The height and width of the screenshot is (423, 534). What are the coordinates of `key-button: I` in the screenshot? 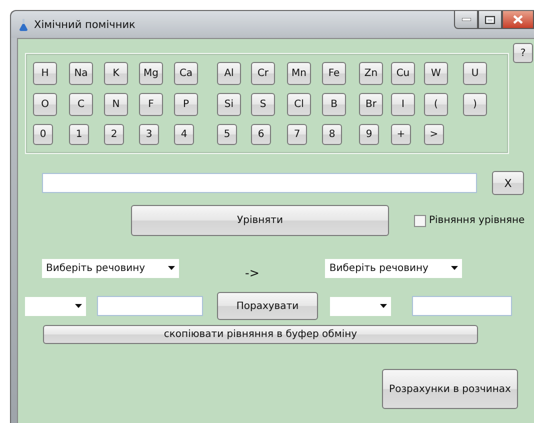 It's located at (403, 104).